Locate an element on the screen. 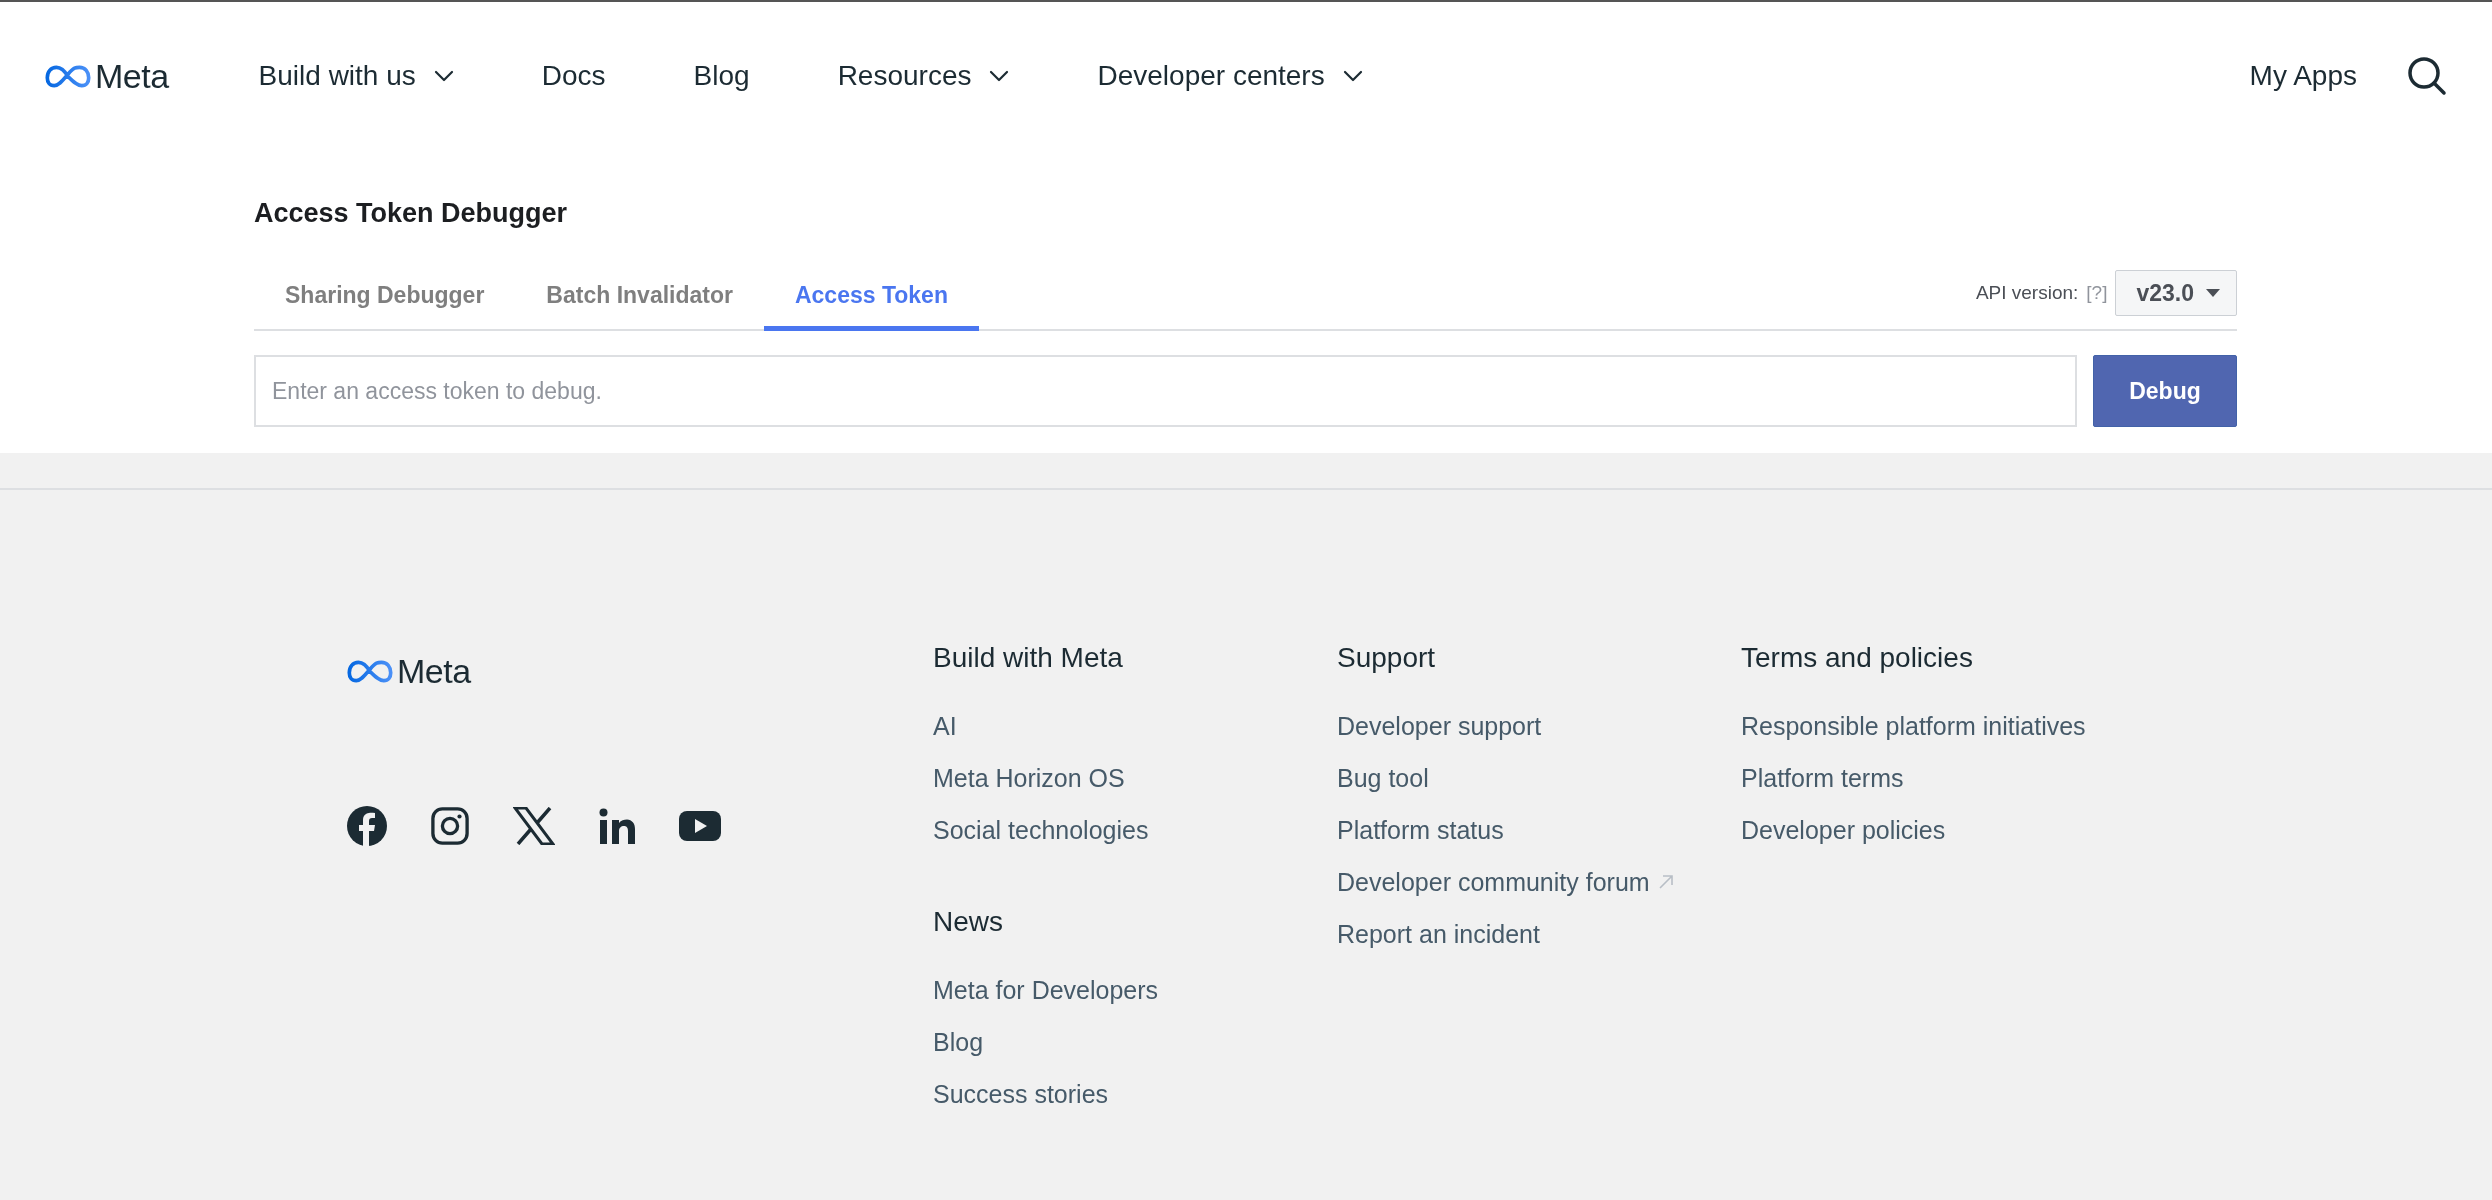 The height and width of the screenshot is (1200, 2492). footer-link: AI is located at coordinates (1135, 726).